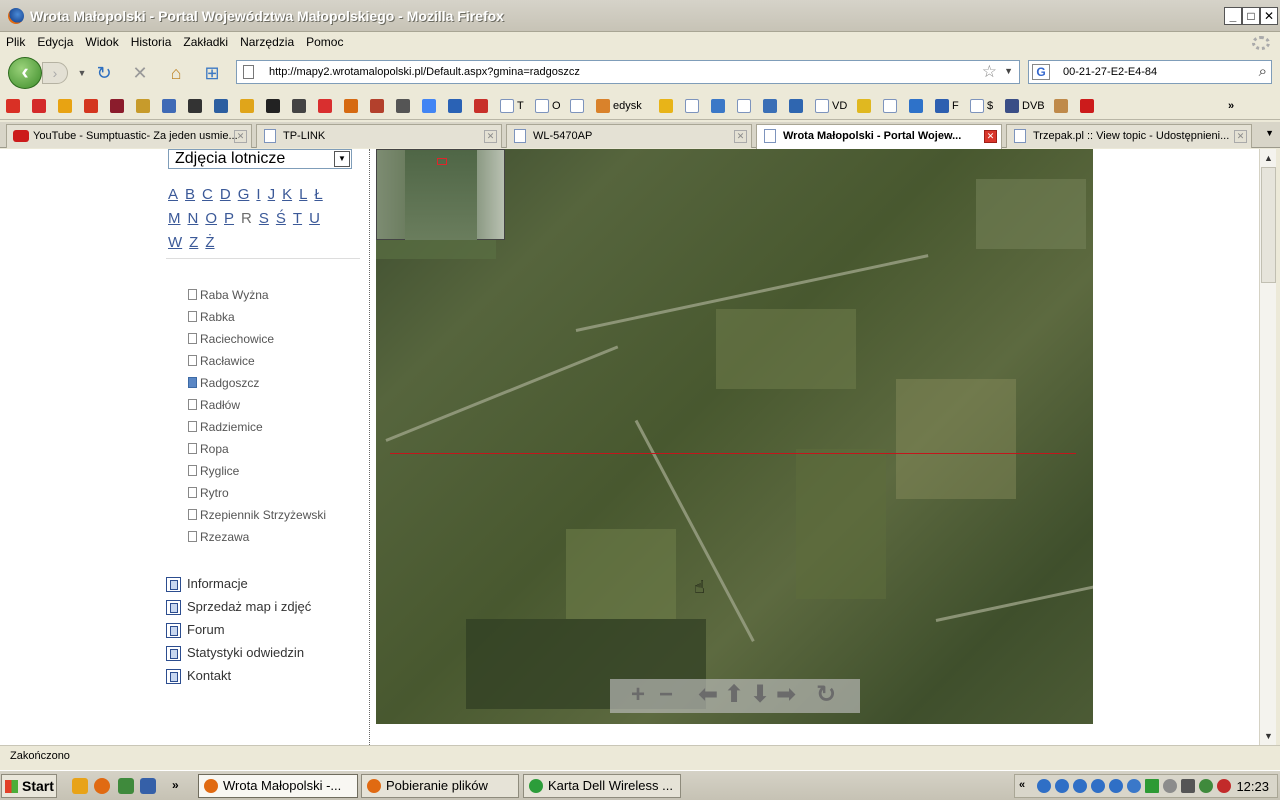 This screenshot has height=800, width=1280. Describe the element at coordinates (273, 497) in the screenshot. I see `gmina-item: Rytro` at that location.